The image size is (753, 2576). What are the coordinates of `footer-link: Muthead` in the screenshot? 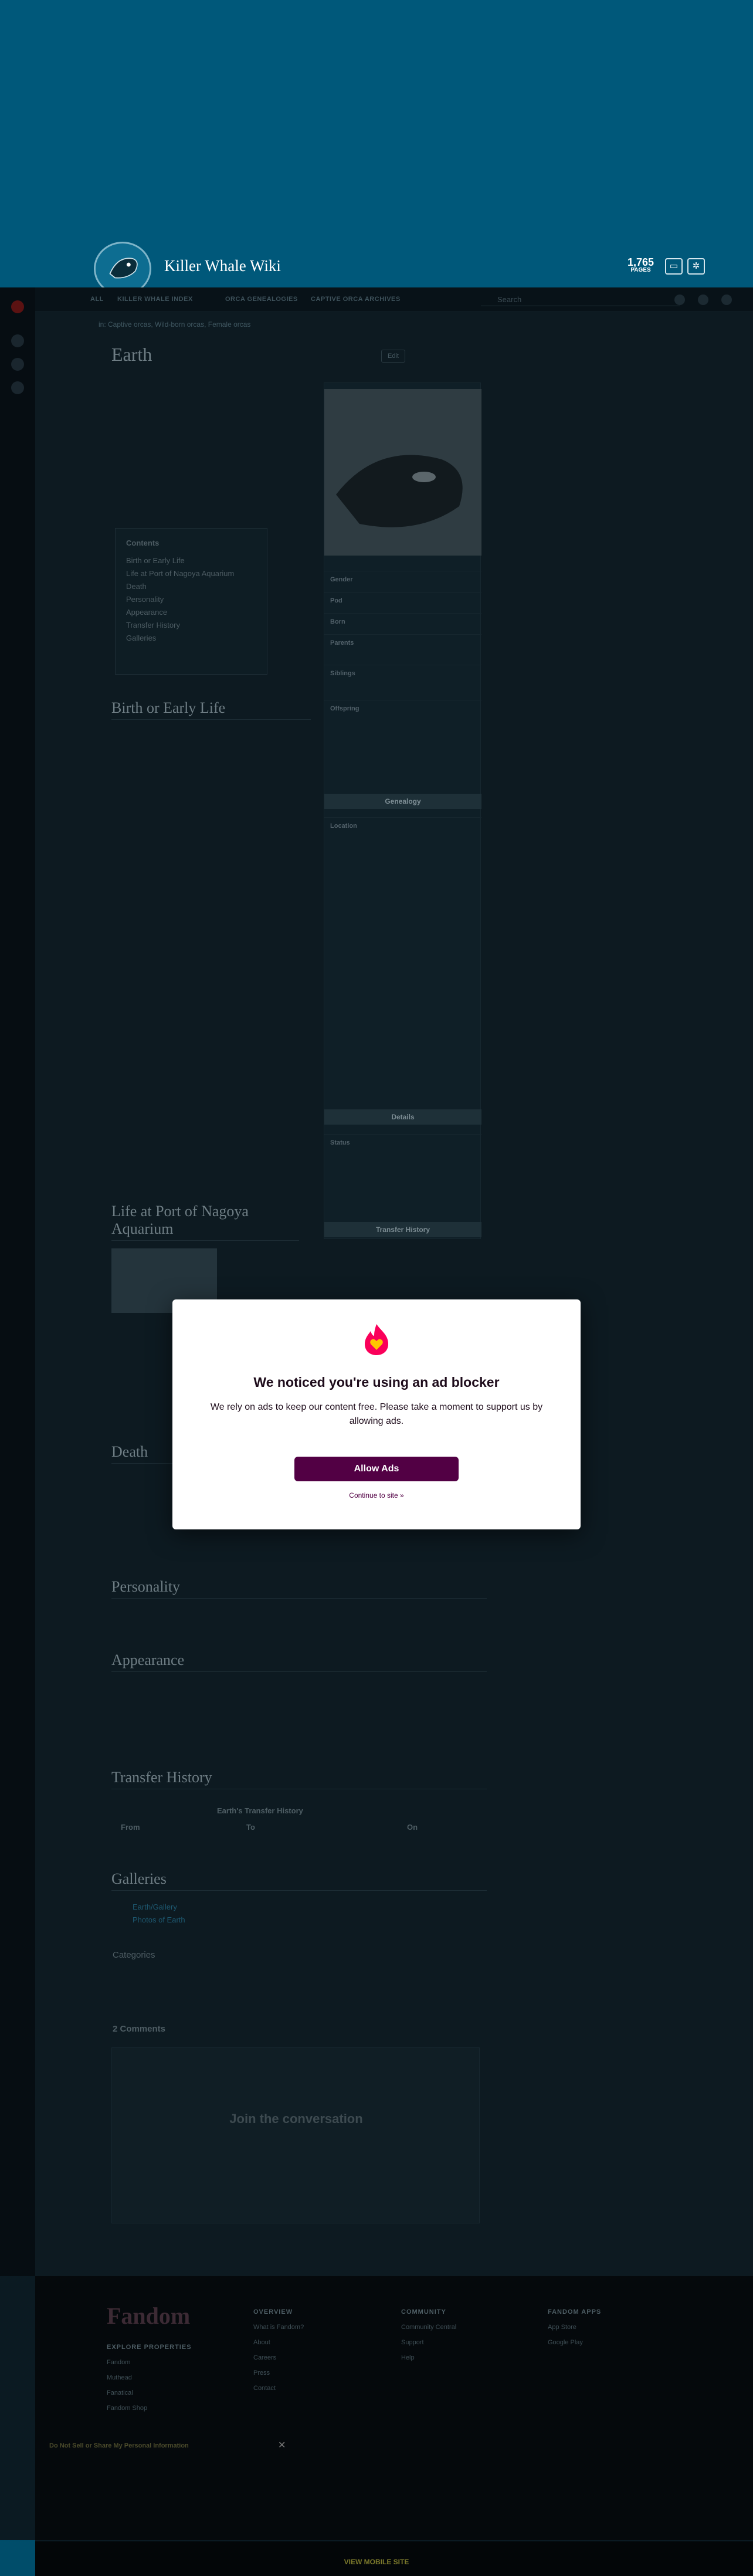 It's located at (149, 2377).